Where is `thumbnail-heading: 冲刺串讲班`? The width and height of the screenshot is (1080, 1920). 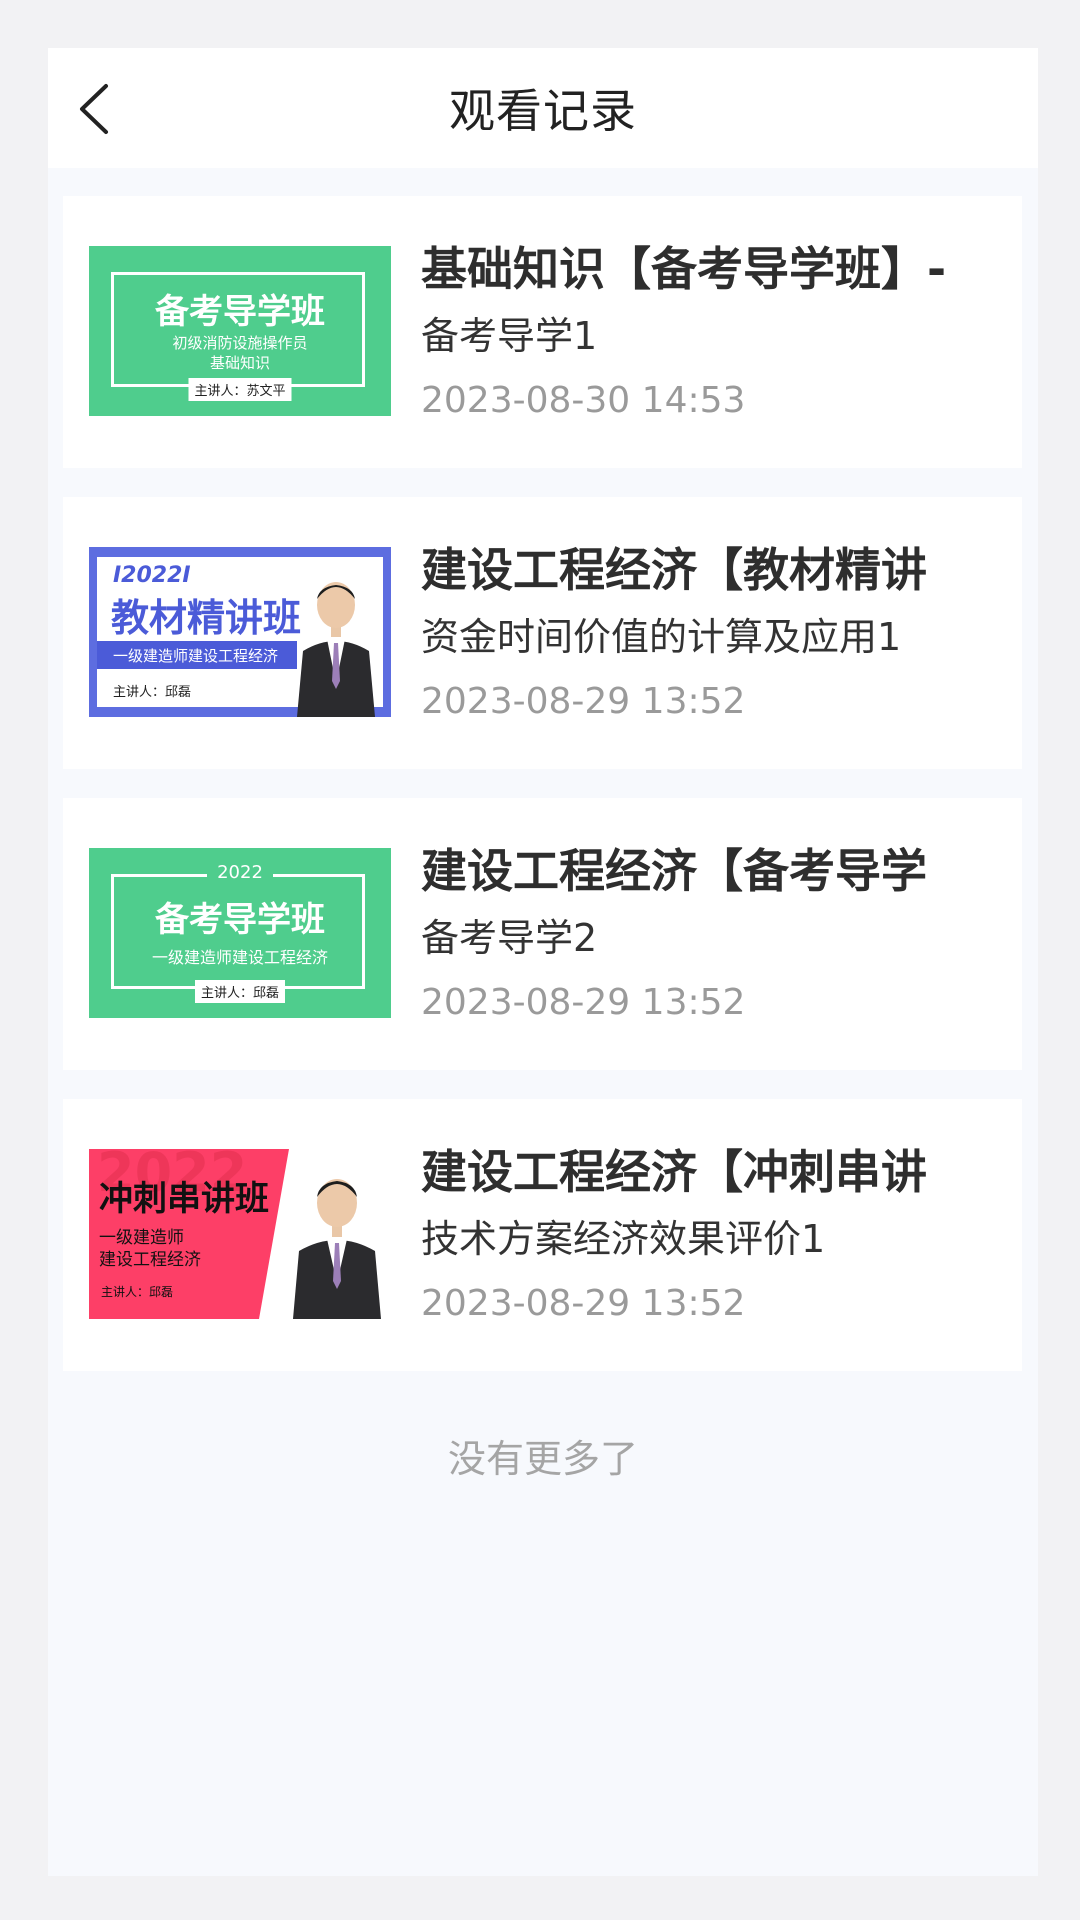
thumbnail-heading: 冲刺串讲班 is located at coordinates (184, 1199).